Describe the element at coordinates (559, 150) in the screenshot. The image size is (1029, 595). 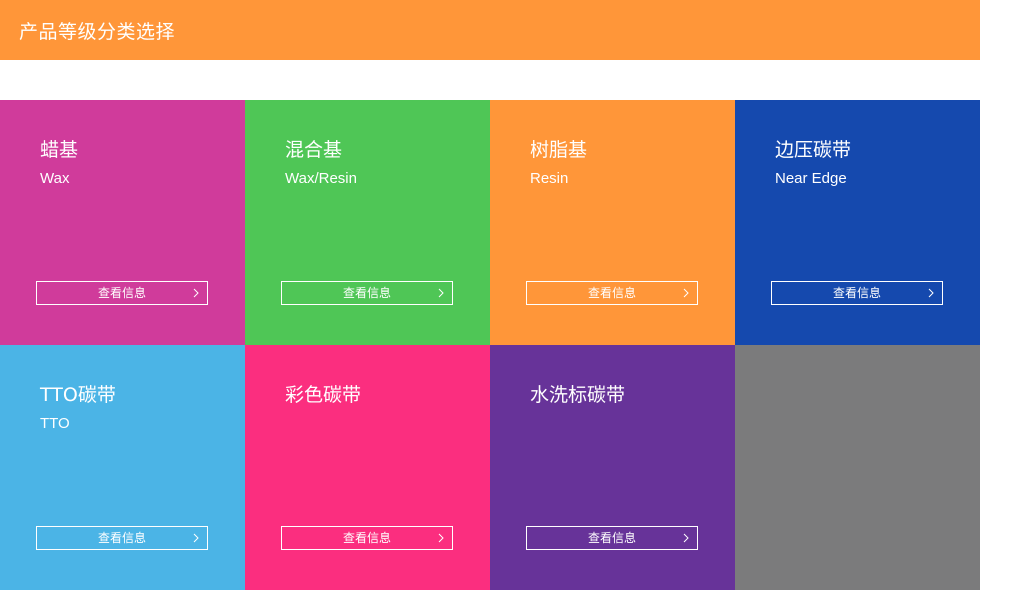
I see `tile-title: 树脂基` at that location.